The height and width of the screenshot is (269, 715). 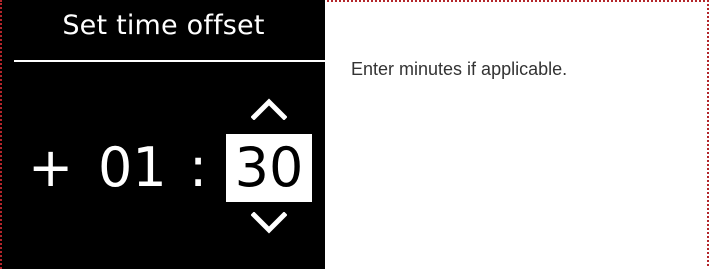 I want to click on offset-hours: 01, so click(x=132, y=167).